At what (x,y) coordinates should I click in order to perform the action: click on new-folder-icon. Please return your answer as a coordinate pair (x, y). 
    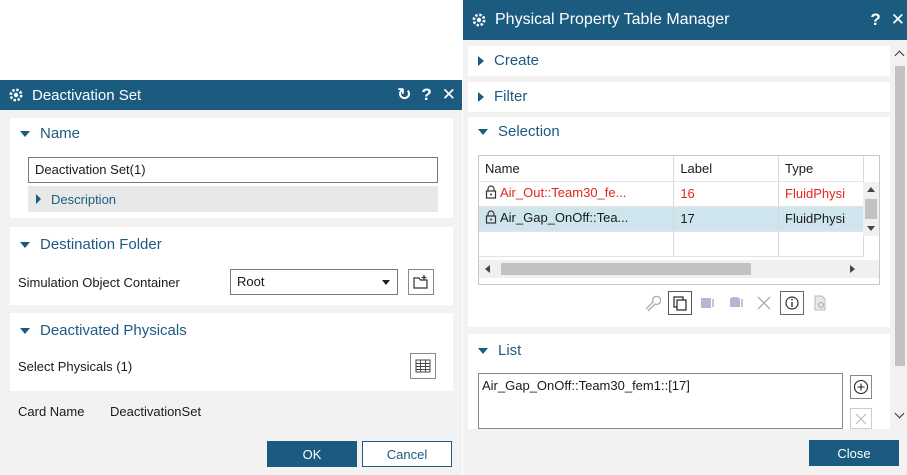
    Looking at the image, I should click on (420, 282).